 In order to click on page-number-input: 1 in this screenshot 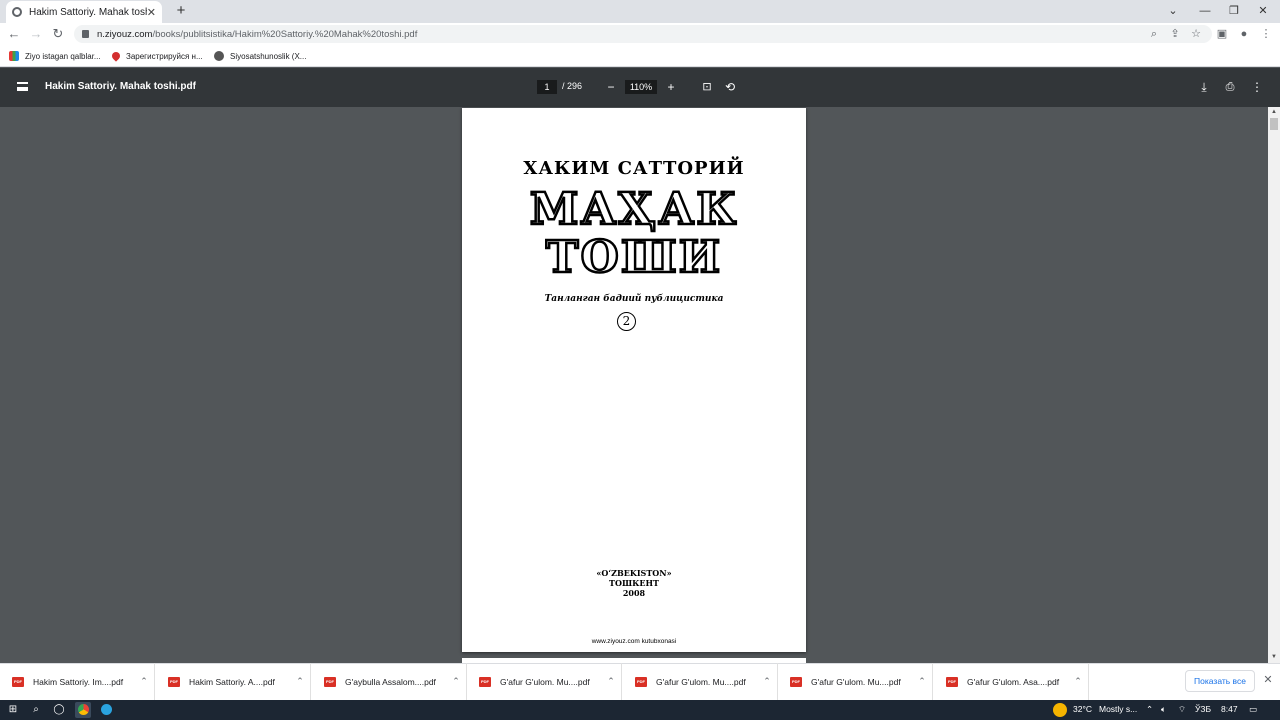, I will do `click(547, 87)`.